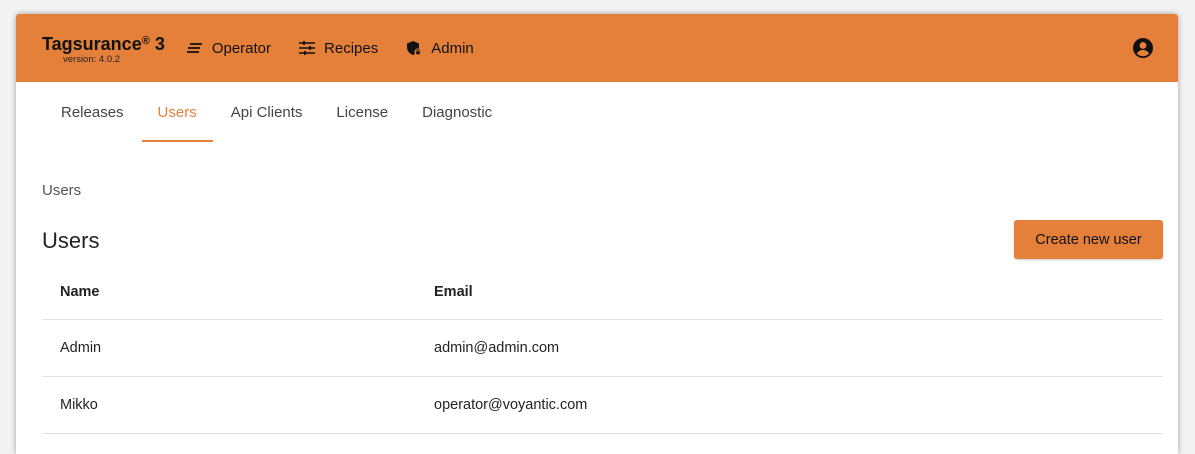 The height and width of the screenshot is (454, 1195). What do you see at coordinates (92, 44) in the screenshot?
I see `brand-name: Tagsurance` at bounding box center [92, 44].